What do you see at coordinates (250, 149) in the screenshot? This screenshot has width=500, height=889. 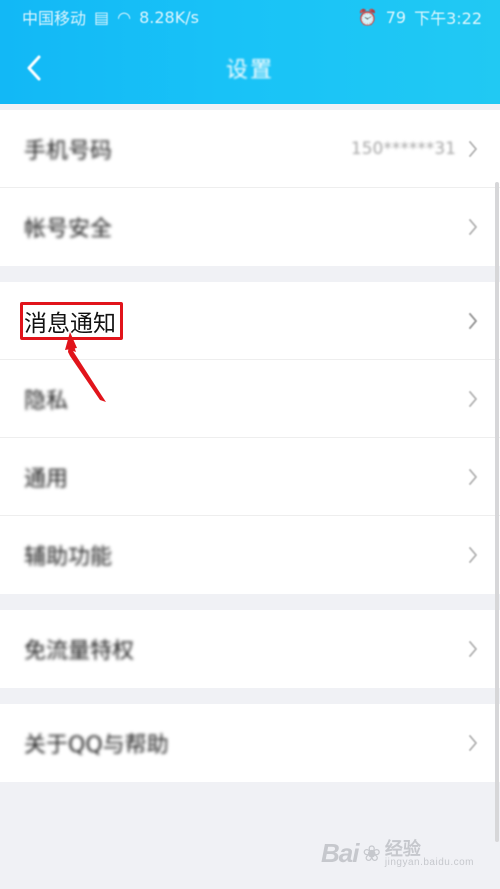 I see `settings-row-phone: 手机号码 150******31` at bounding box center [250, 149].